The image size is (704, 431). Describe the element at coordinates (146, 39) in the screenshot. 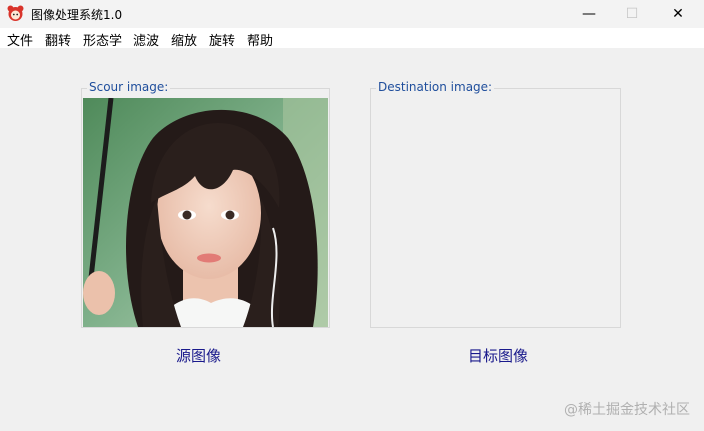

I see `menu-filter: 滤波` at that location.